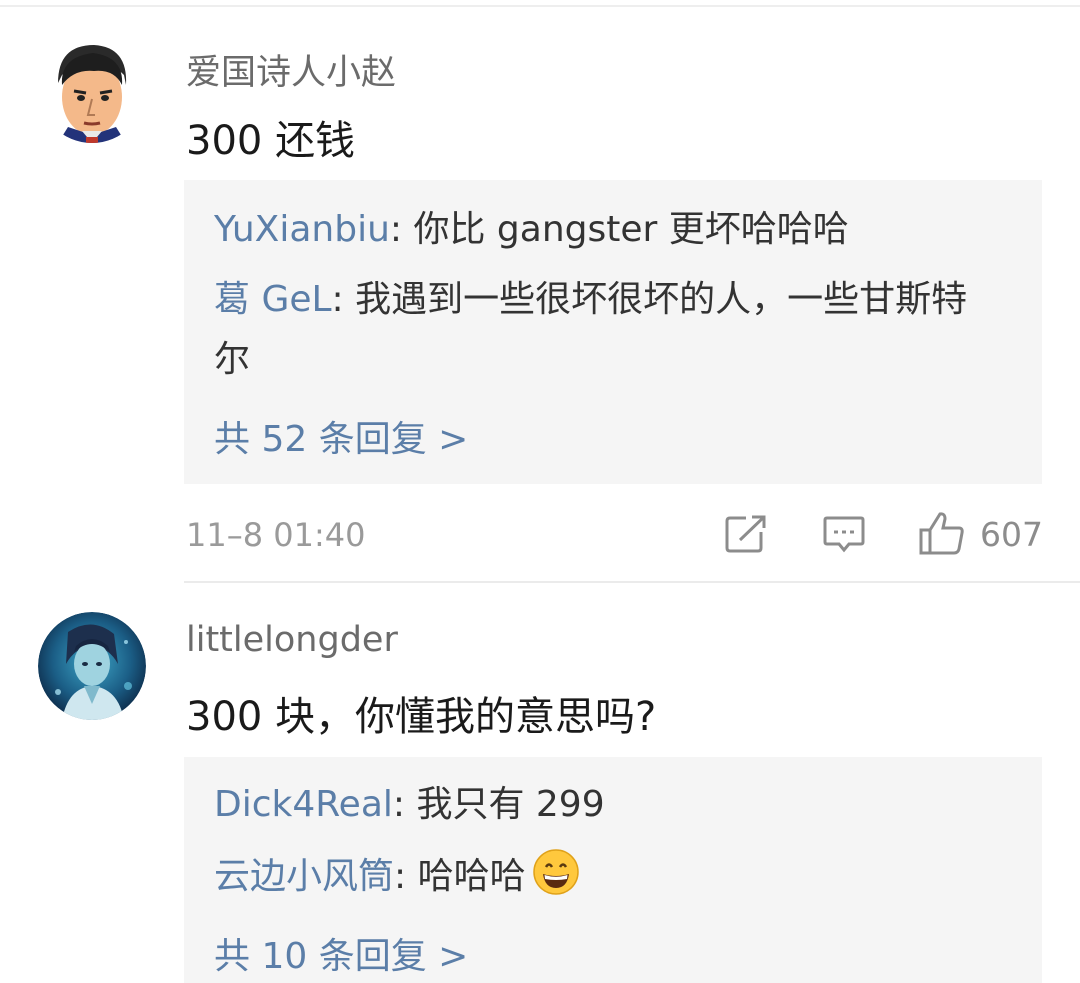  What do you see at coordinates (510, 804) in the screenshot?
I see `reply-text: 我只有 299` at bounding box center [510, 804].